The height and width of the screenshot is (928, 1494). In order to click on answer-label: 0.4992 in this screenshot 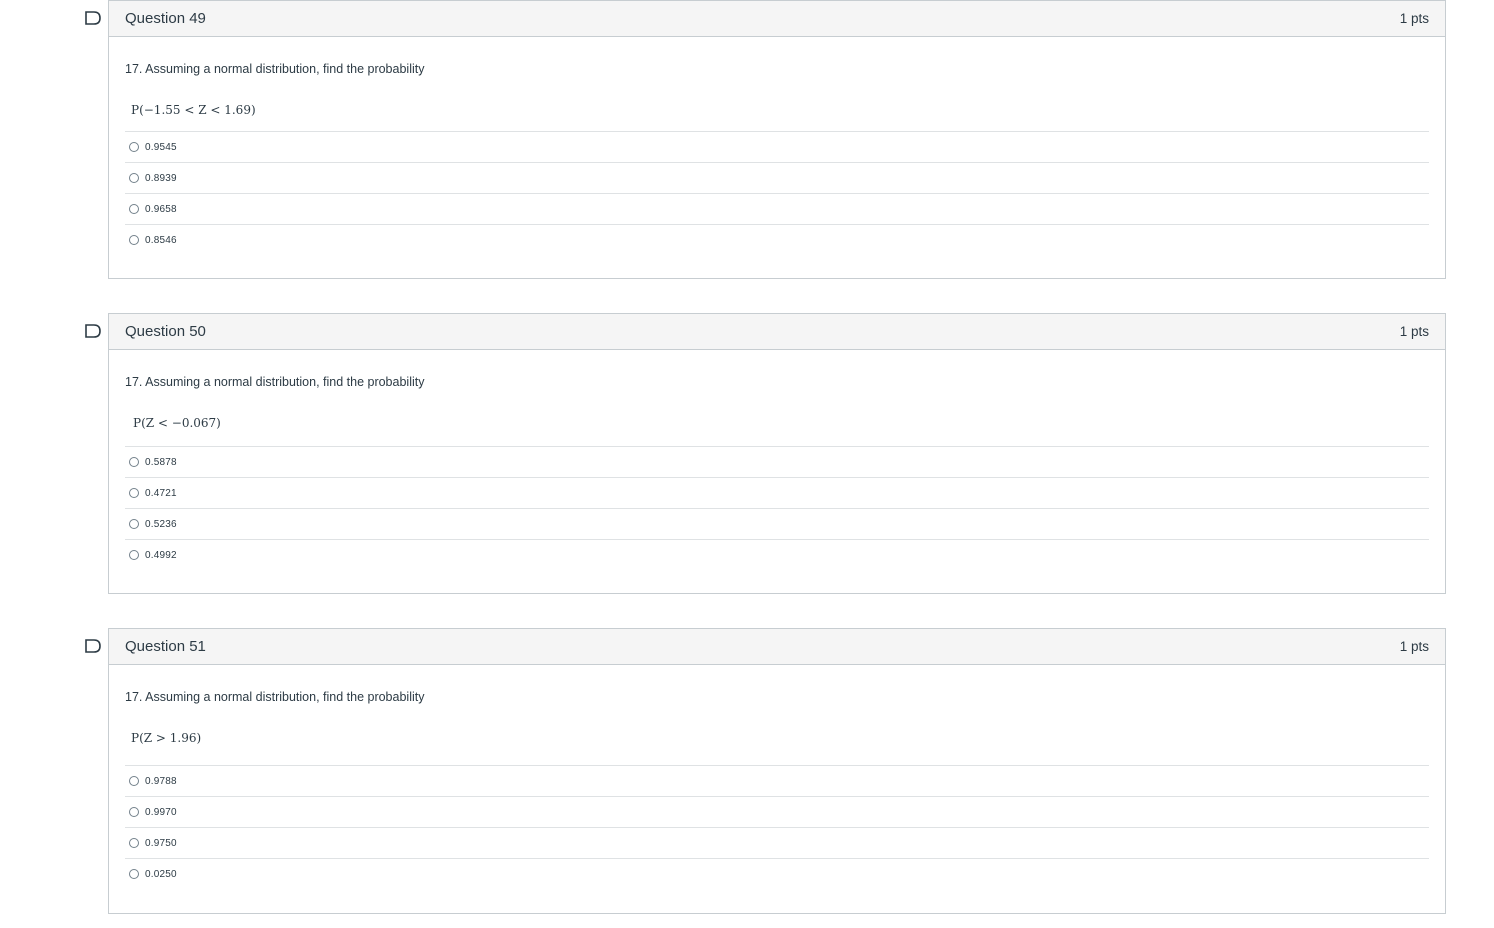, I will do `click(161, 555)`.